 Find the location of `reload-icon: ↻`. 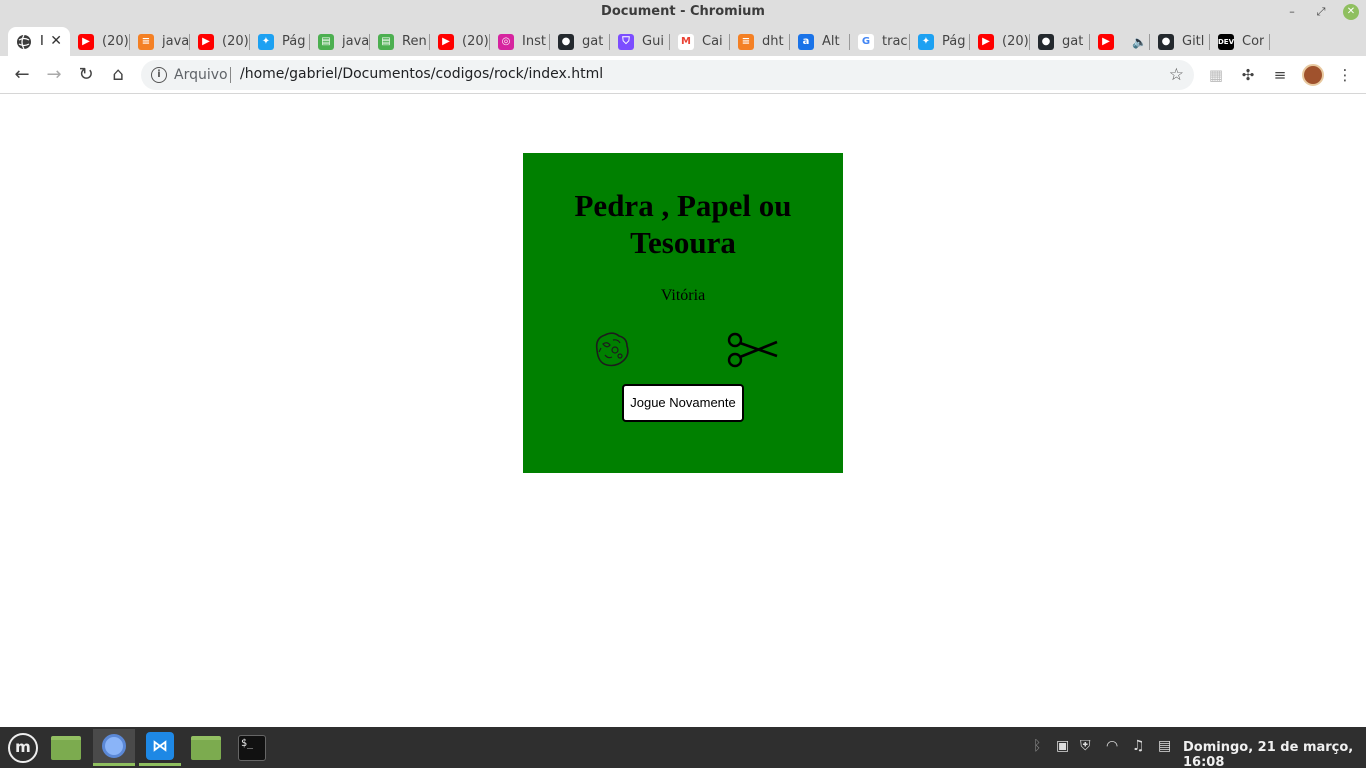

reload-icon: ↻ is located at coordinates (86, 75).